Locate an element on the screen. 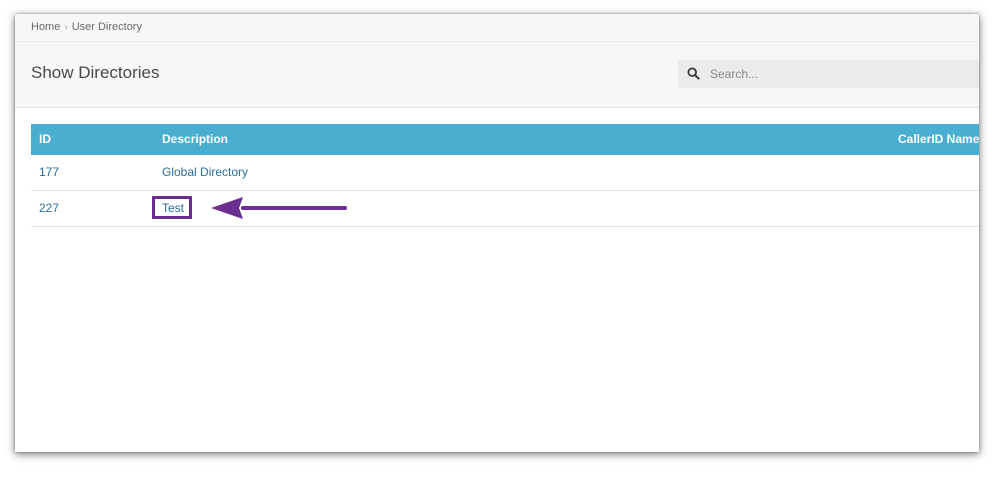 This screenshot has width=1004, height=477. breadcrumb-home: Home is located at coordinates (45, 27).